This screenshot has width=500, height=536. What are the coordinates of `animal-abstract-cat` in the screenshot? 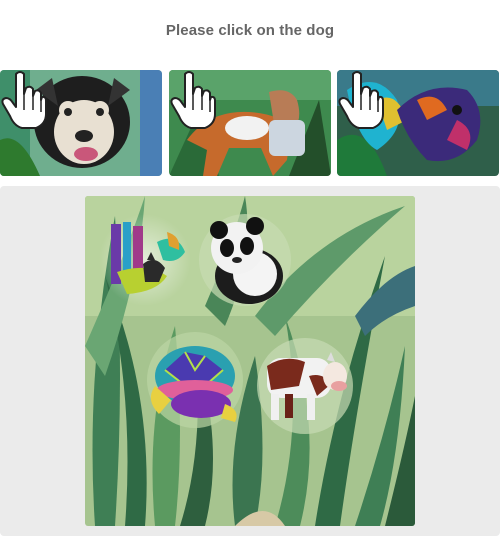 It's located at (145, 260).